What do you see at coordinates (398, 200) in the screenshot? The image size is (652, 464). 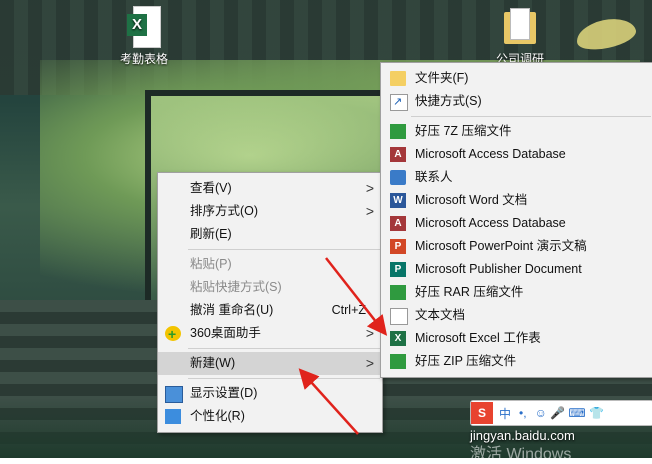 I see `word-icon: W` at bounding box center [398, 200].